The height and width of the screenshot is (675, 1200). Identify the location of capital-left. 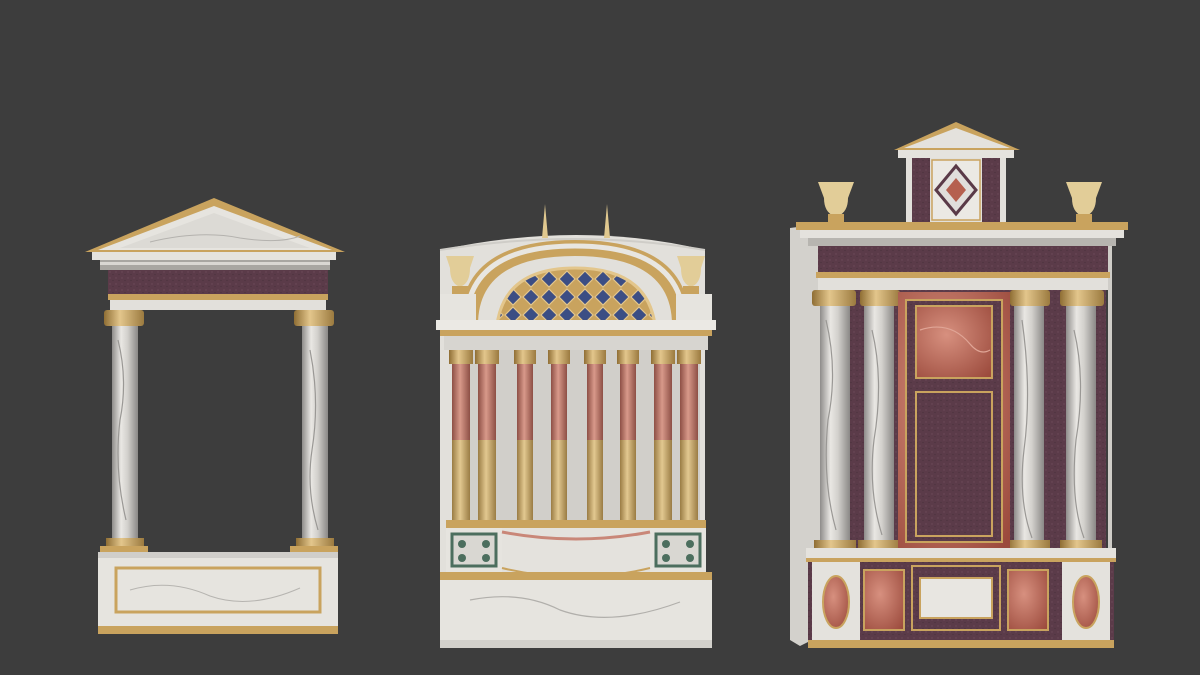
(124, 318).